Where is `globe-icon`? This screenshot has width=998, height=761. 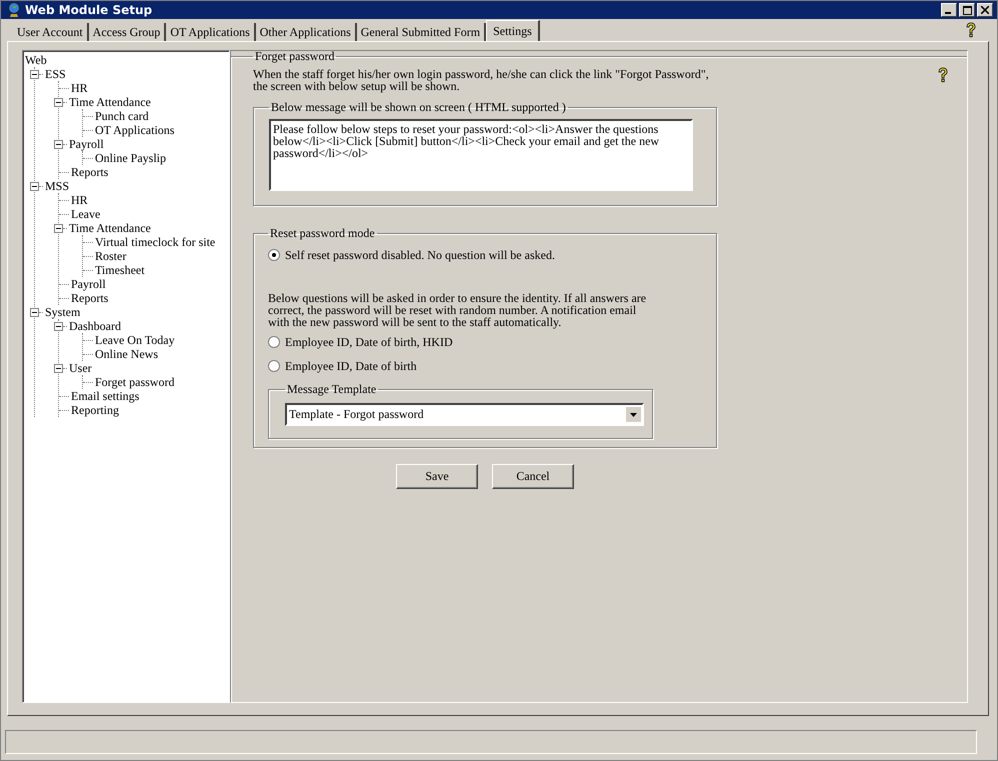
globe-icon is located at coordinates (14, 10).